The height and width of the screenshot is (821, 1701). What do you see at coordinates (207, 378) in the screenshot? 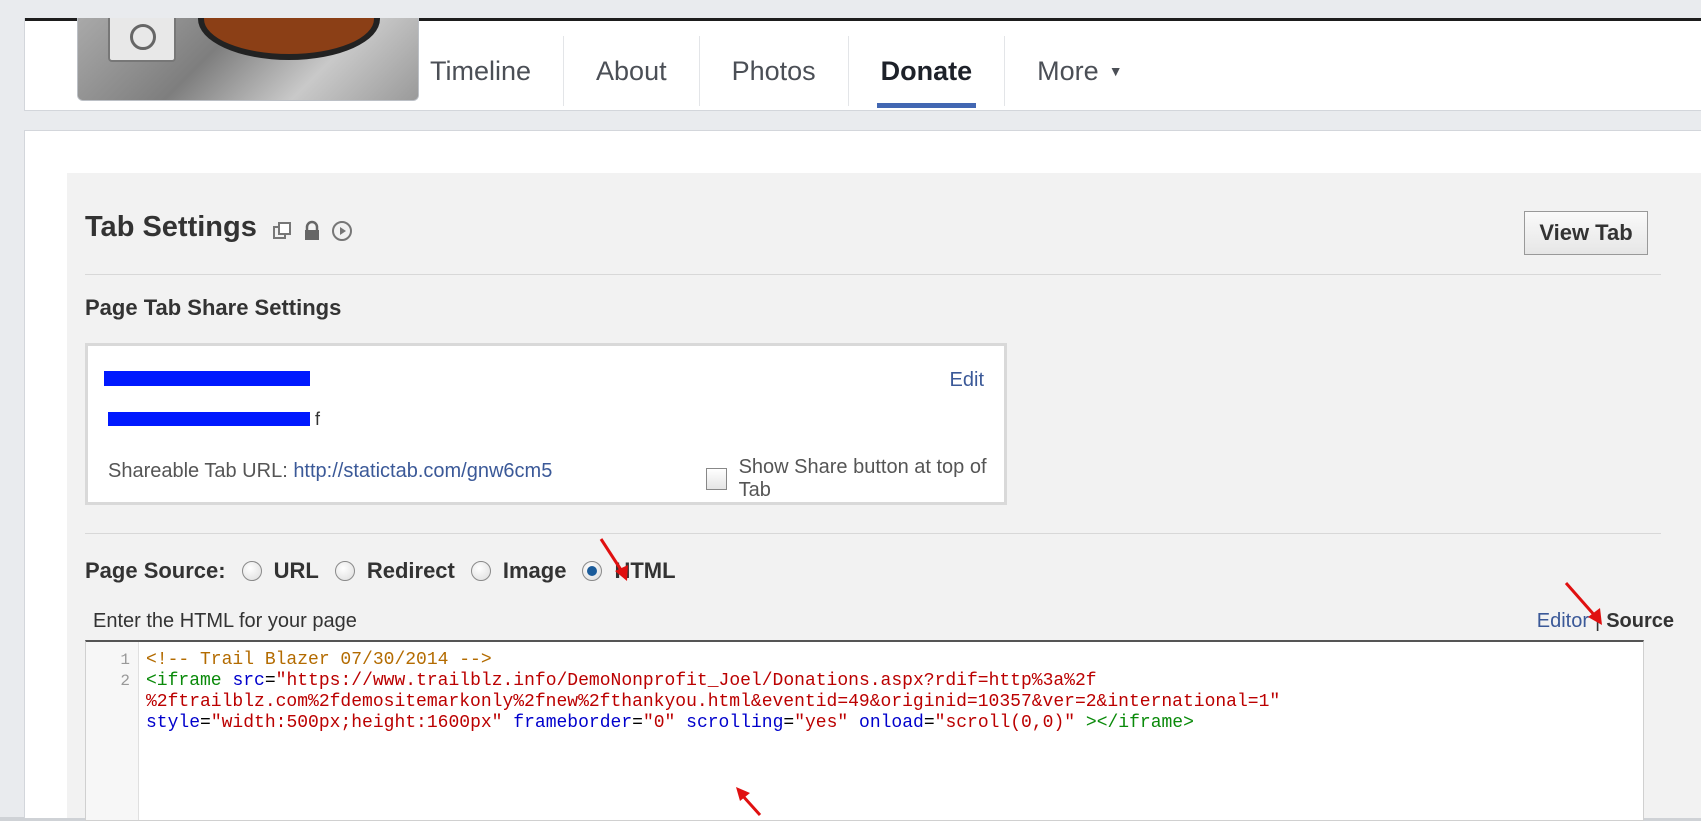
I see `redacted-text` at bounding box center [207, 378].